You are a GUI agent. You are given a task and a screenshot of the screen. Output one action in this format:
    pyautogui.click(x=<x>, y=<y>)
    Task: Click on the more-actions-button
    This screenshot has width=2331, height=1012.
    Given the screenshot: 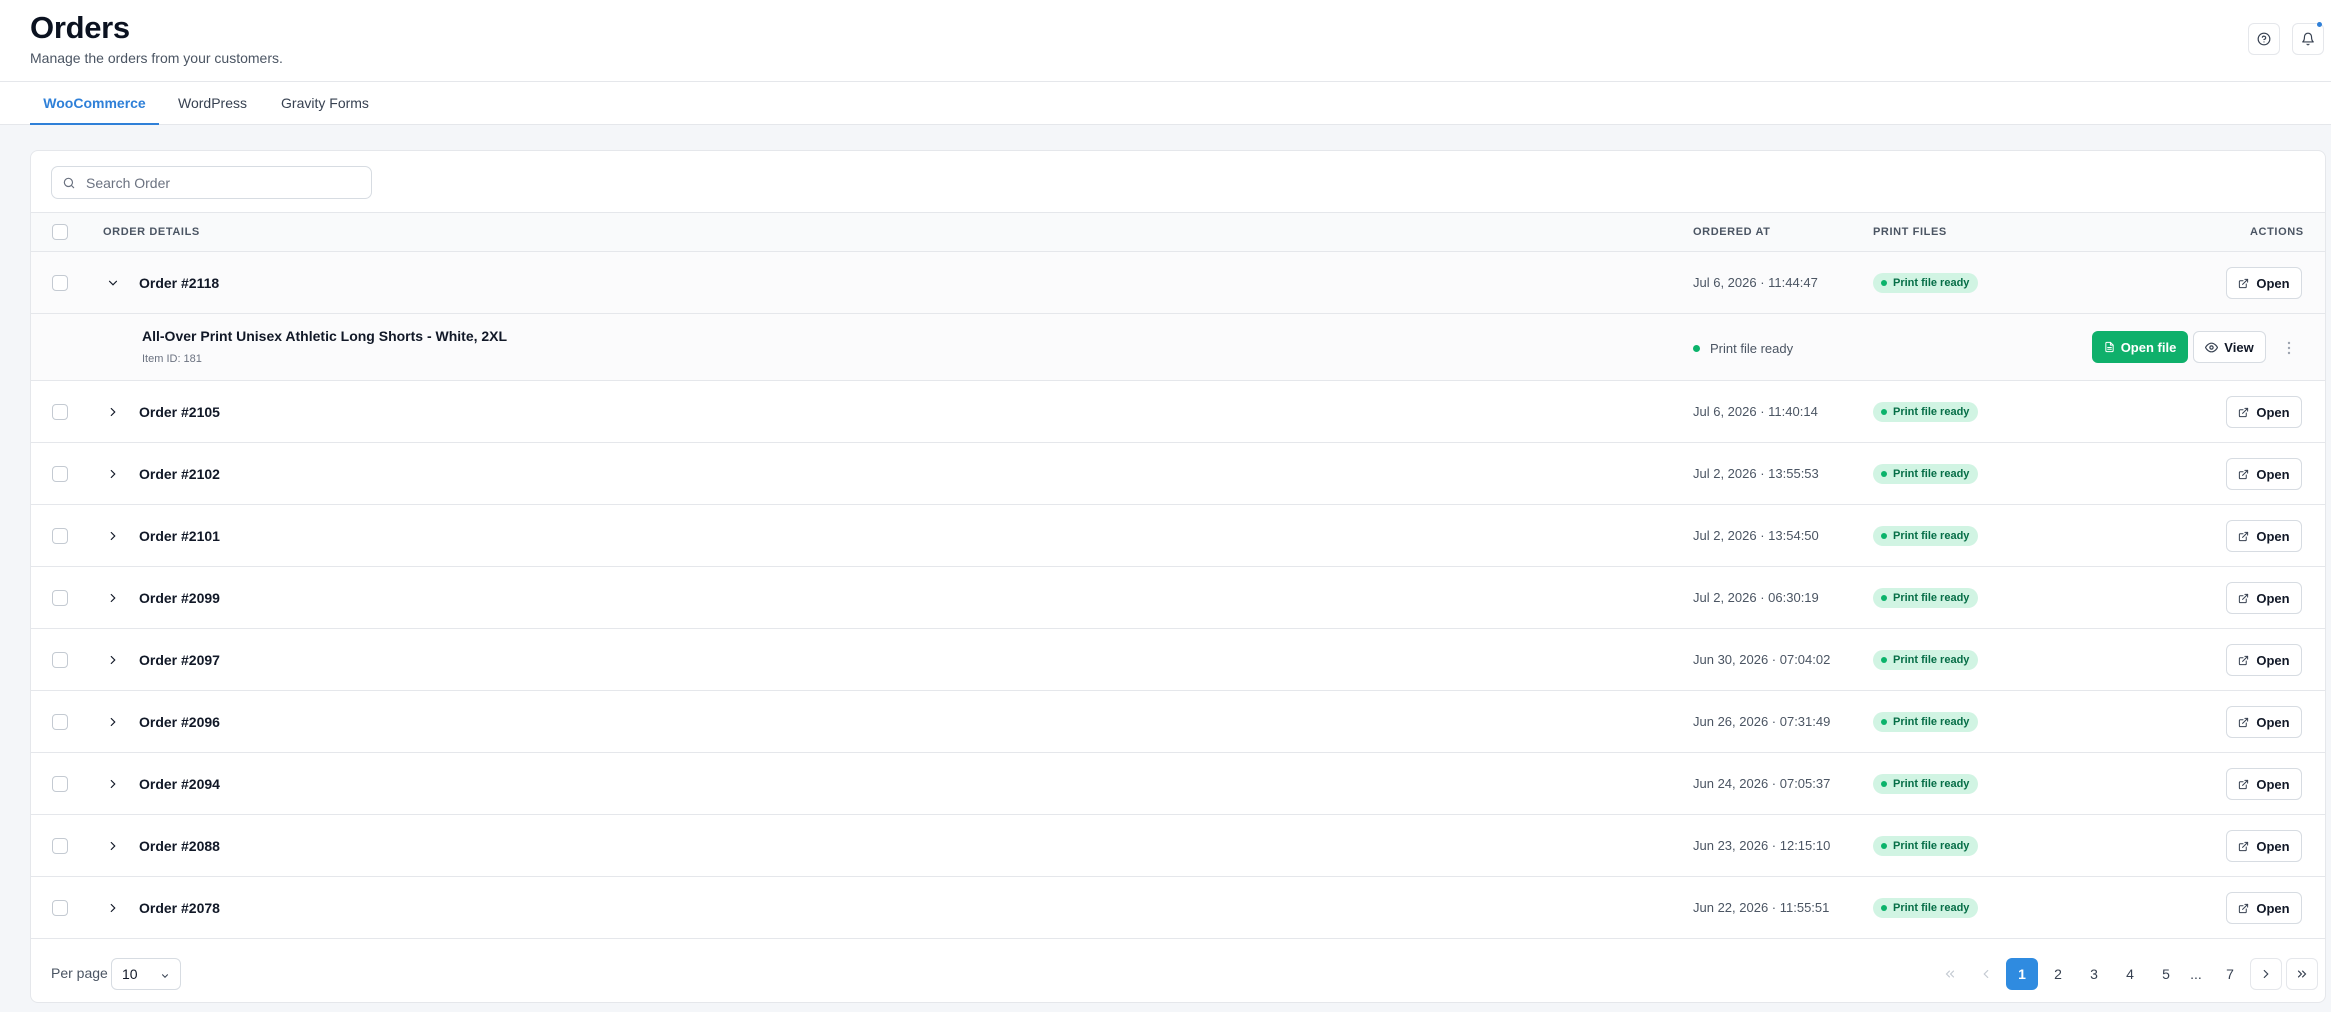 What is the action you would take?
    pyautogui.click(x=2289, y=348)
    